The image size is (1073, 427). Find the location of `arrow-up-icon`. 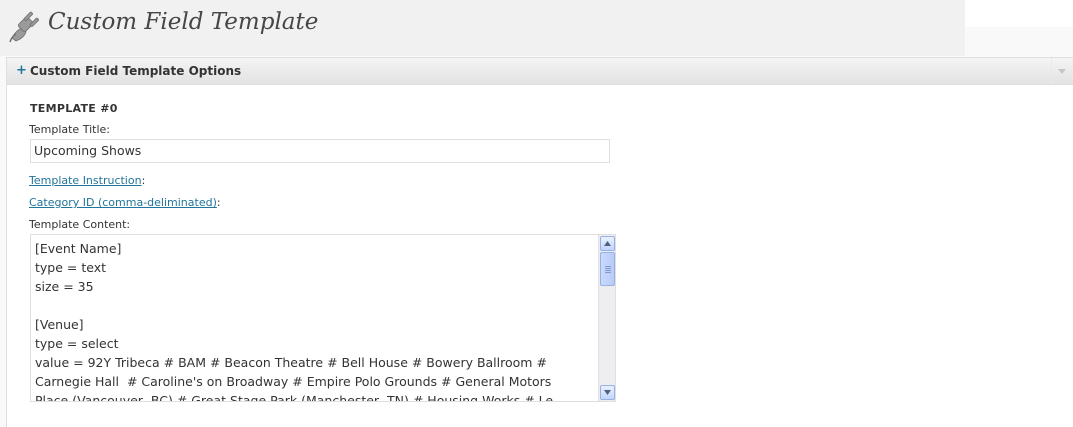

arrow-up-icon is located at coordinates (607, 243).